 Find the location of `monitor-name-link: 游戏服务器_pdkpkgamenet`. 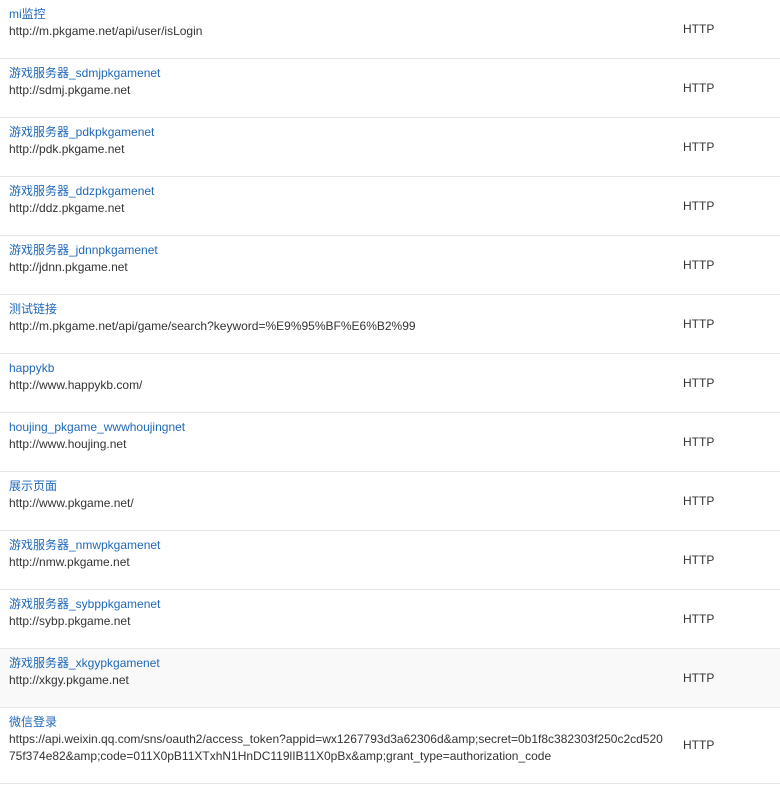

monitor-name-link: 游戏服务器_pdkpkgamenet is located at coordinates (339, 132).